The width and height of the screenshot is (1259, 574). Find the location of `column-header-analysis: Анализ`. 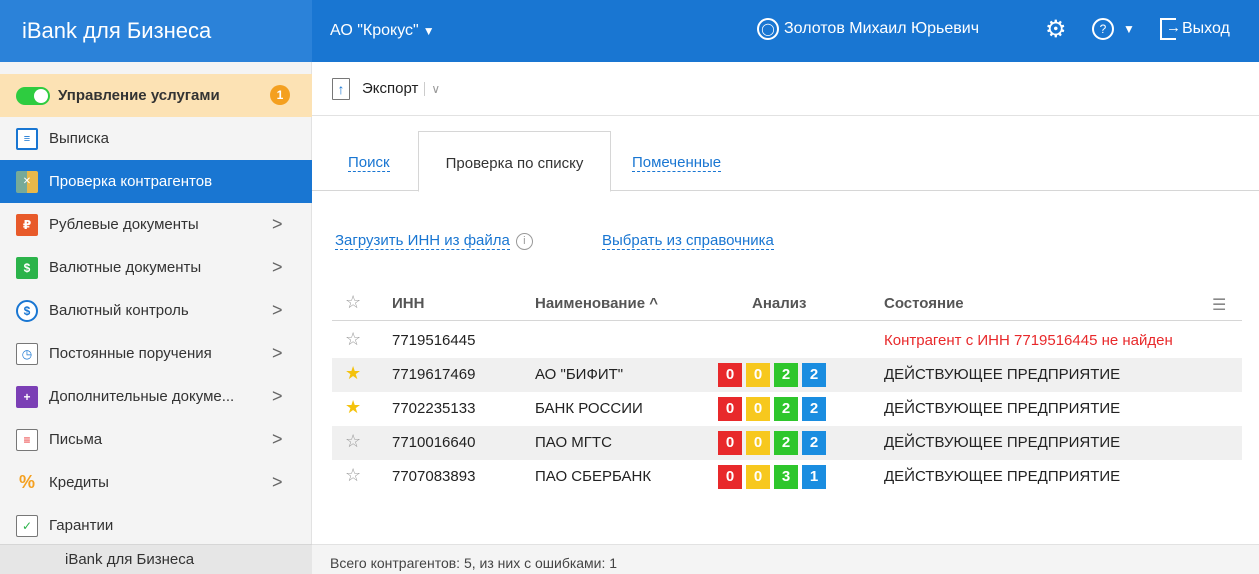

column-header-analysis: Анализ is located at coordinates (779, 303).